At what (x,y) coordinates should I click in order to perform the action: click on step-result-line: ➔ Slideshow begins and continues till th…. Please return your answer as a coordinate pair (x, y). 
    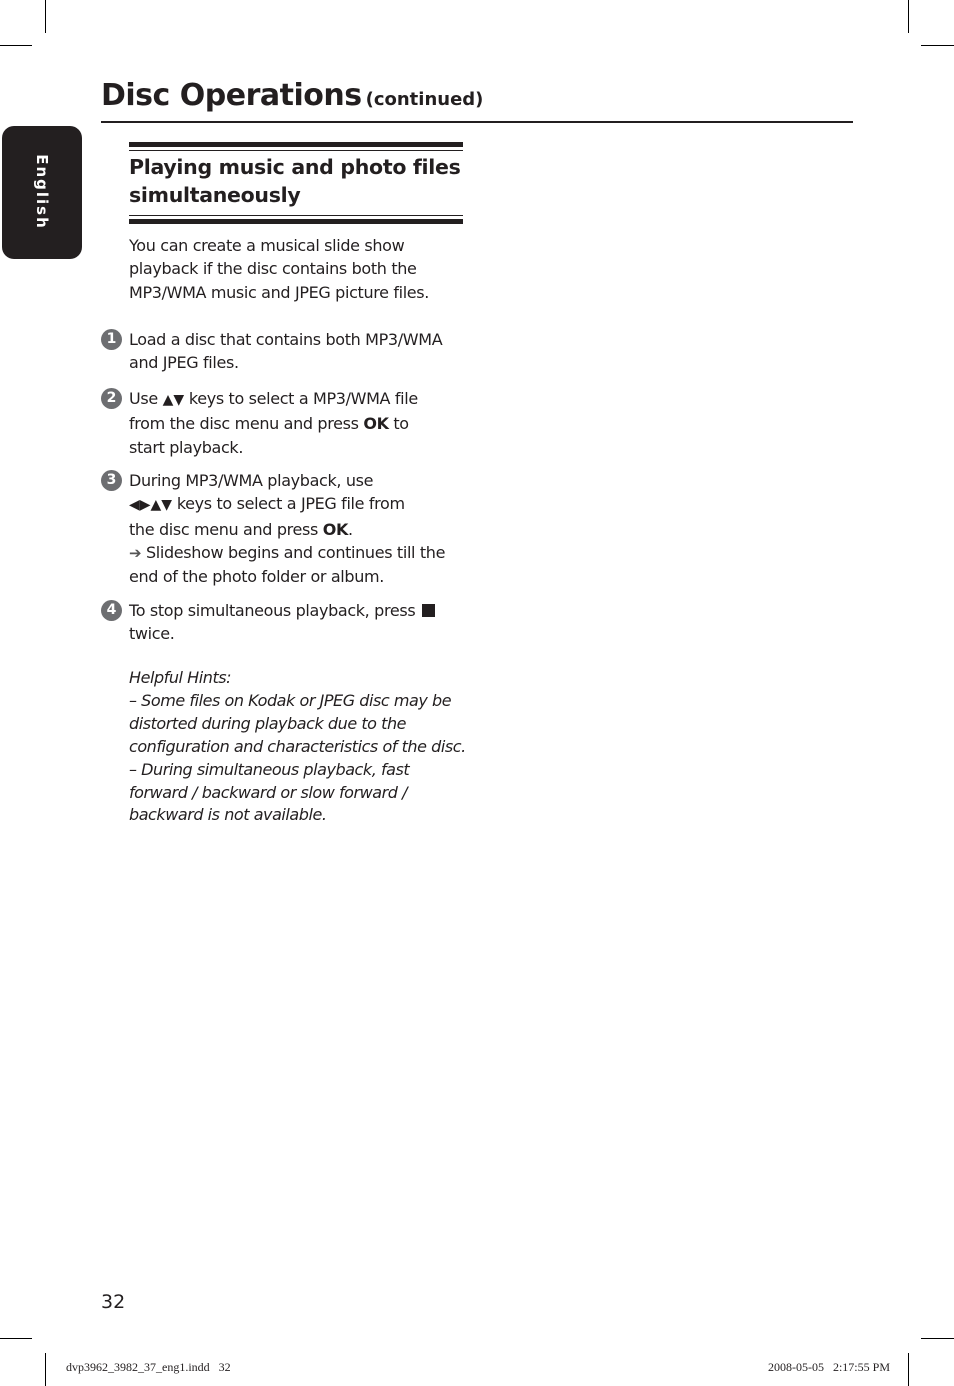
    Looking at the image, I should click on (287, 553).